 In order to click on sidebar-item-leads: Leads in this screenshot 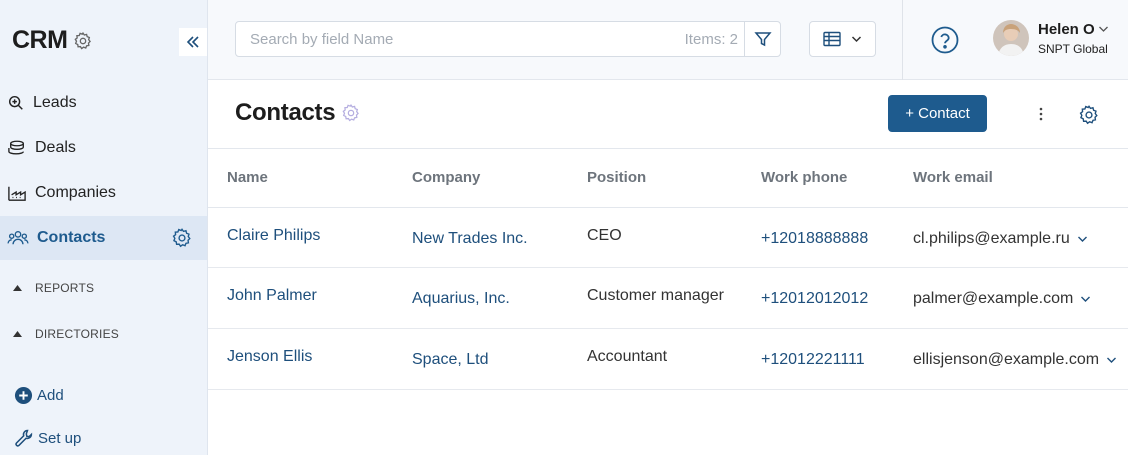, I will do `click(103, 103)`.